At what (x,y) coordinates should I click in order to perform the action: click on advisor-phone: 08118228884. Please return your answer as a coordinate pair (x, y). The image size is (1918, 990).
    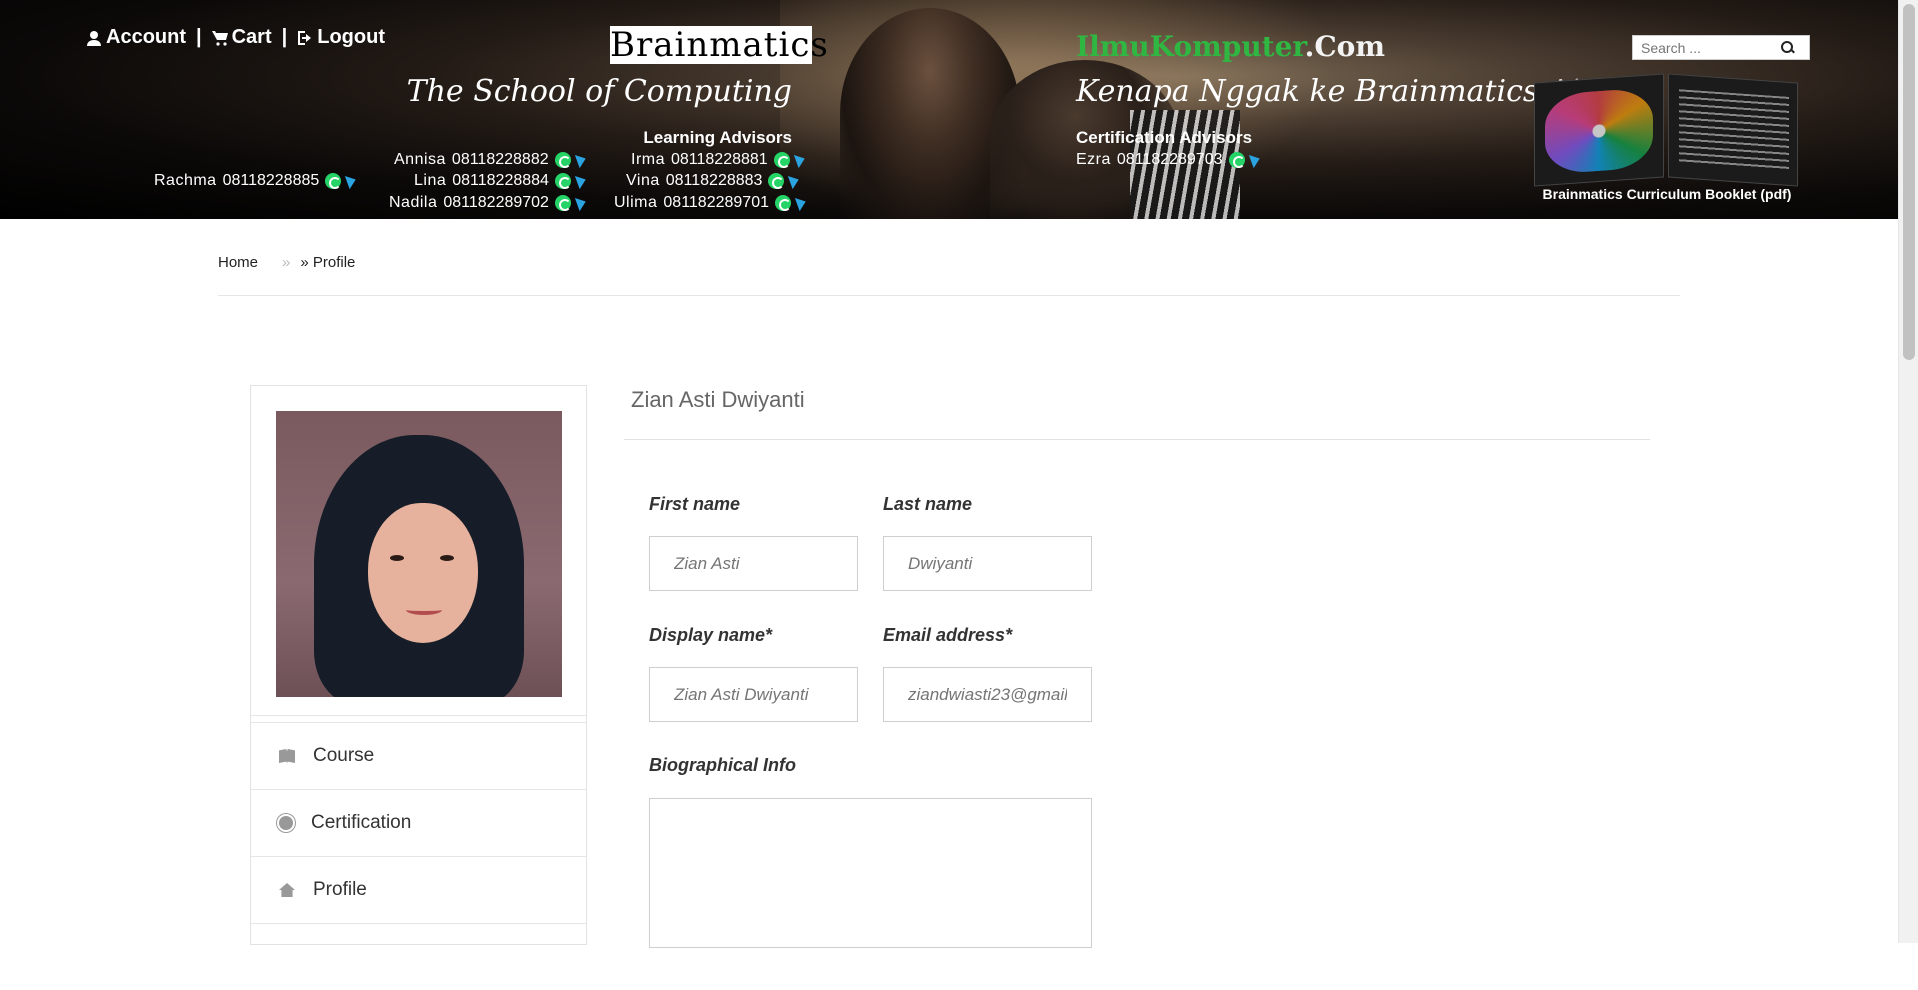
    Looking at the image, I should click on (500, 180).